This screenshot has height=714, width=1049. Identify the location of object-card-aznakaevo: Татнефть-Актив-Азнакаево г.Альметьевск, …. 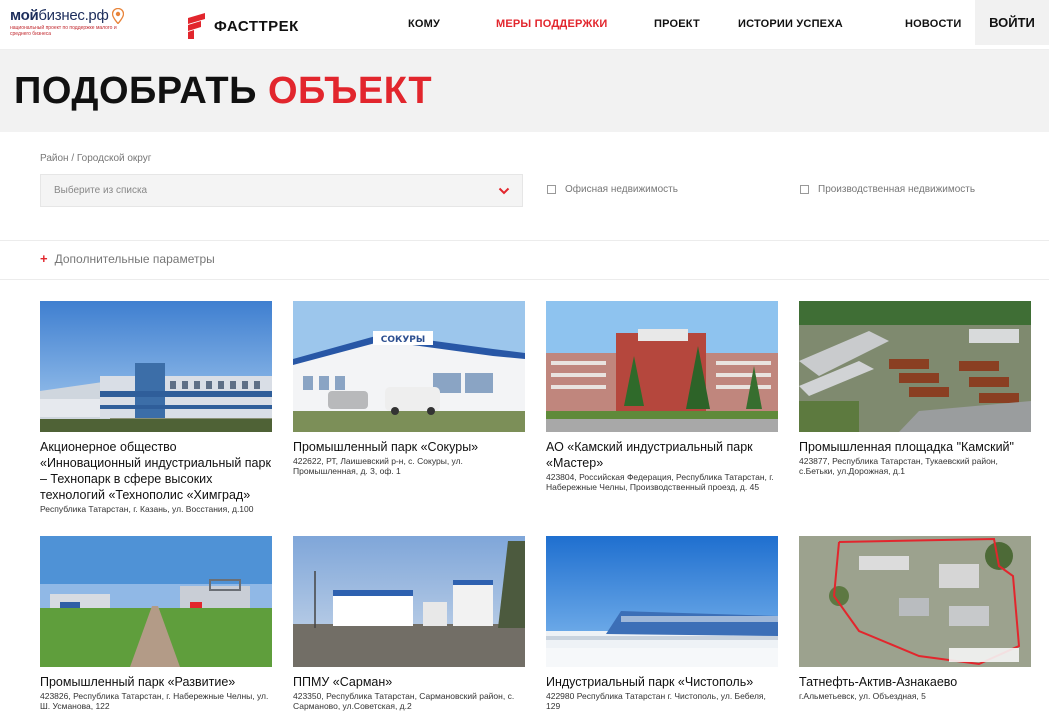
(915, 618).